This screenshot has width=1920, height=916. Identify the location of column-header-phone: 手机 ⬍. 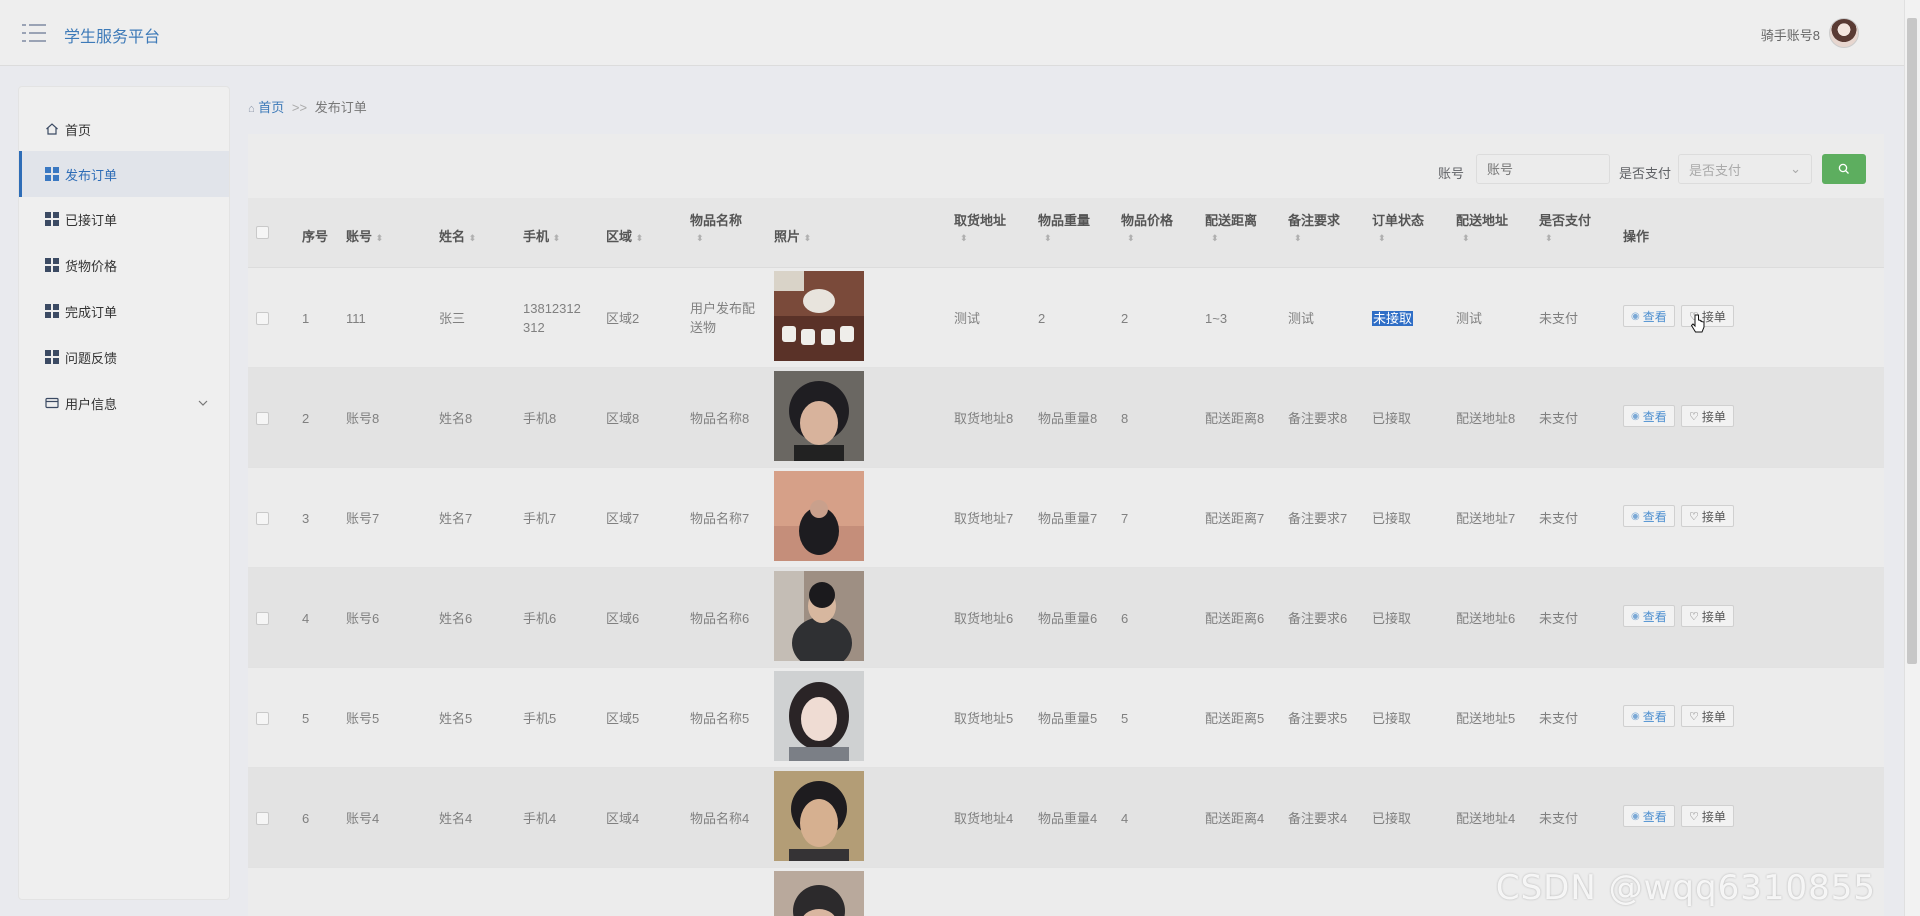
(541, 235).